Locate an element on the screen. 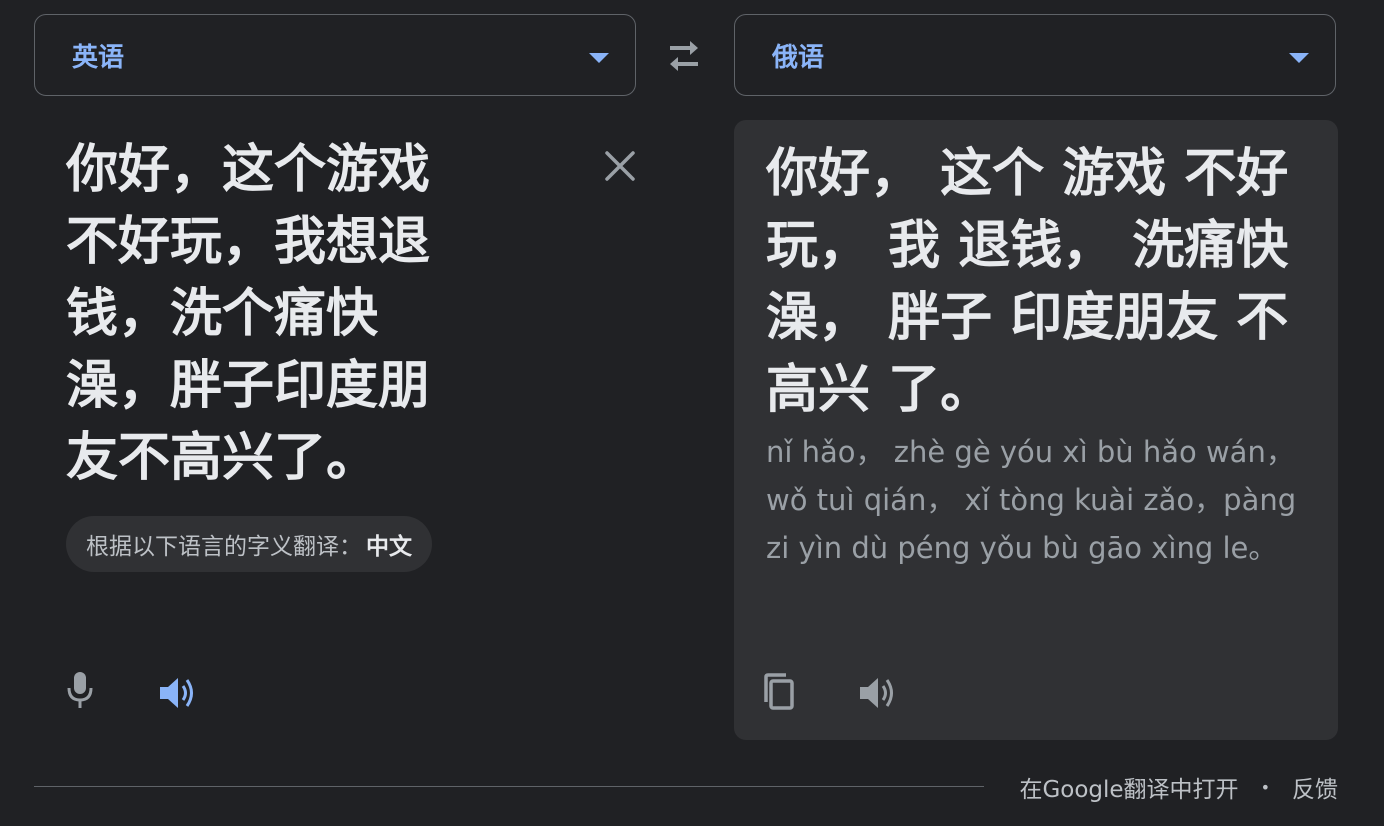  copy-translation-button is located at coordinates (780, 692).